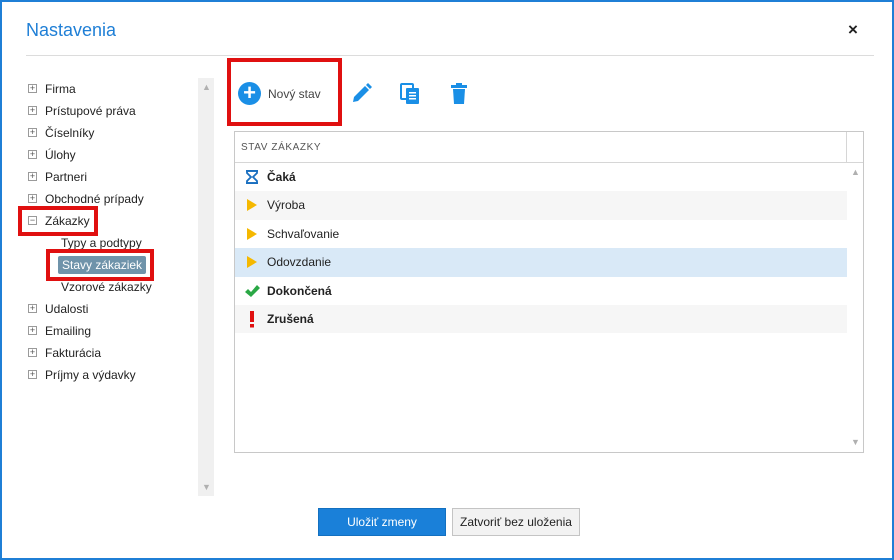 The height and width of the screenshot is (560, 894). Describe the element at coordinates (206, 287) in the screenshot. I see `tree-scrollbar: ▲ ▼` at that location.